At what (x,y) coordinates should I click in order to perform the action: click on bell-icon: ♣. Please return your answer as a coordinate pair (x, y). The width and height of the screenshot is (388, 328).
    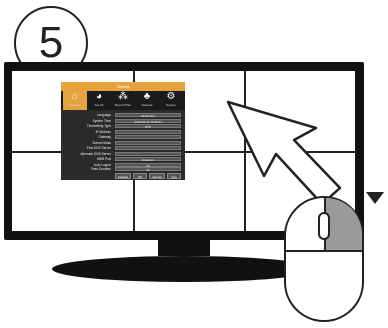
    Looking at the image, I should click on (147, 96).